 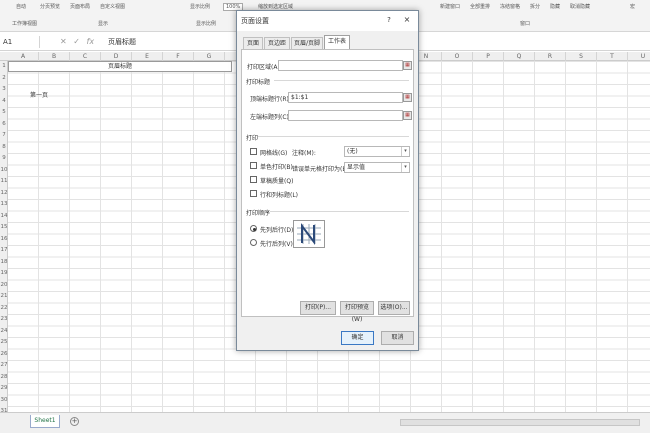 I want to click on column-header-c: C, so click(x=85, y=56).